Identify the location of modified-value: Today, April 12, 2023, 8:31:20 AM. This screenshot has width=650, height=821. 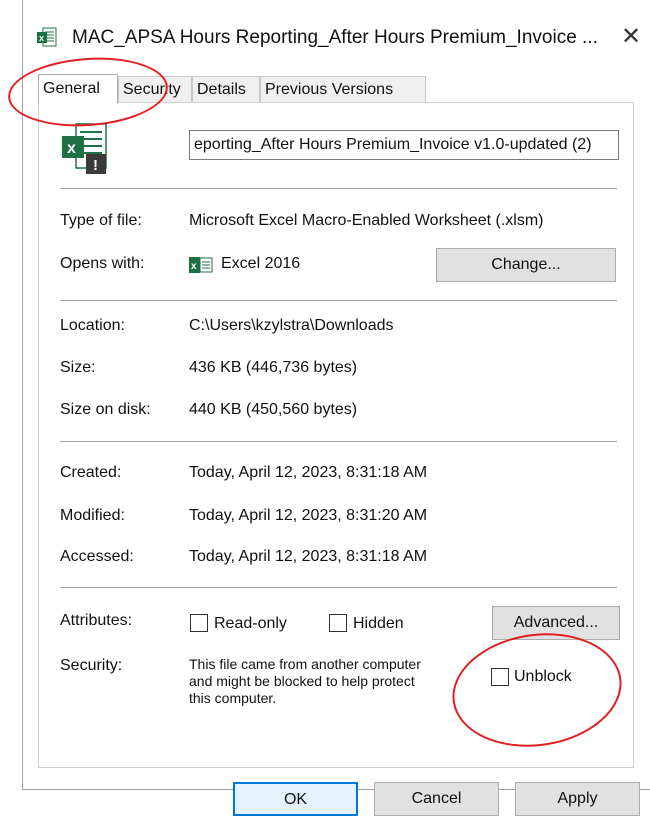
(308, 515).